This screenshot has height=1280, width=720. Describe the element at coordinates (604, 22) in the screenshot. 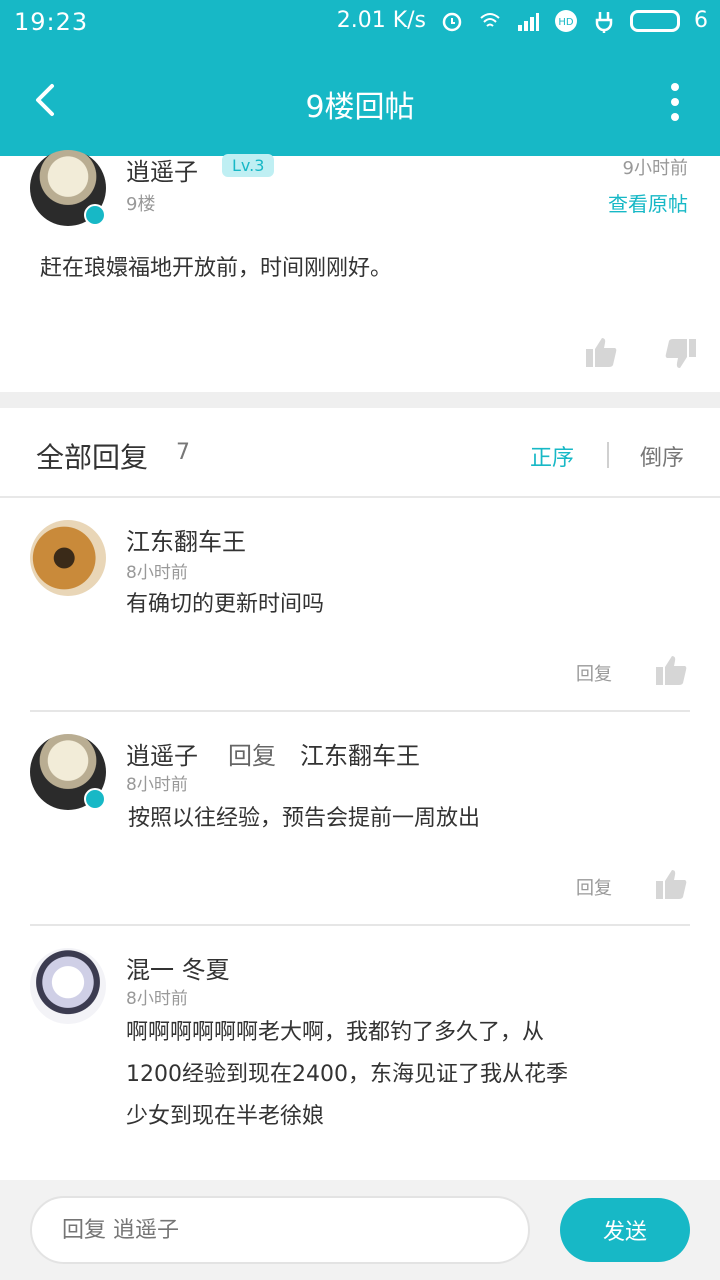

I see `charging-icon` at that location.